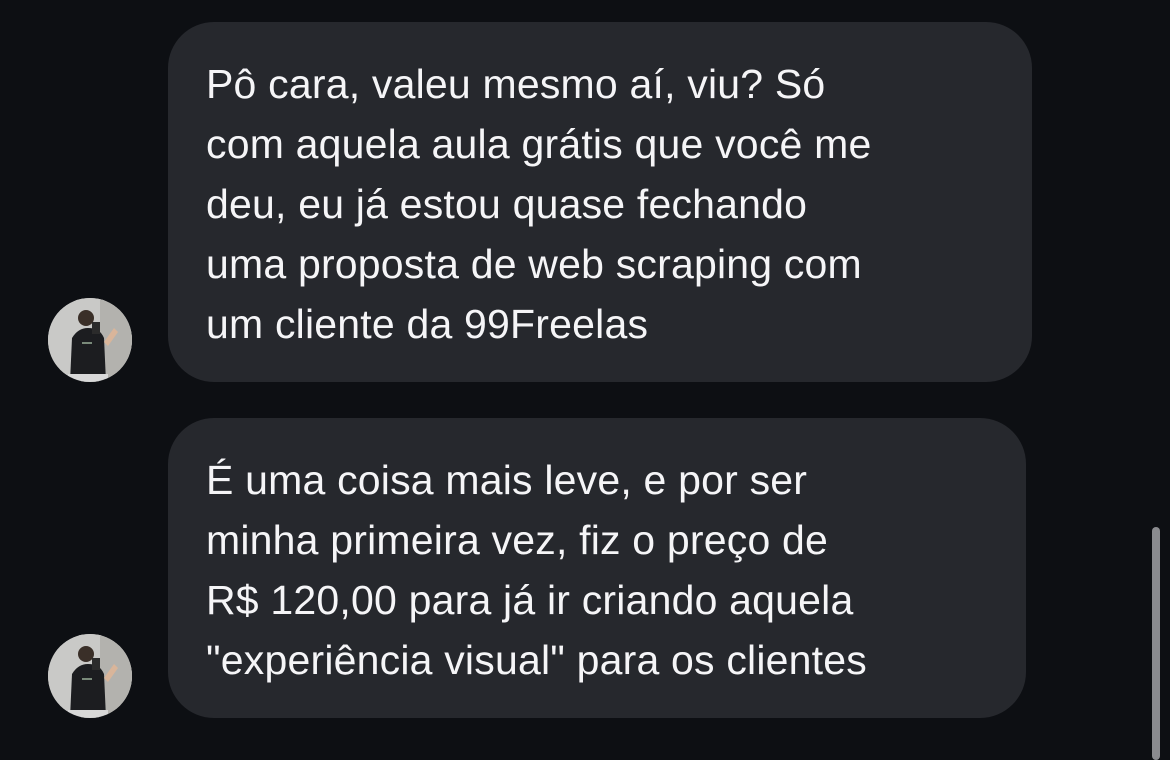 This screenshot has height=760, width=1170. I want to click on scrollbar, so click(1156, 643).